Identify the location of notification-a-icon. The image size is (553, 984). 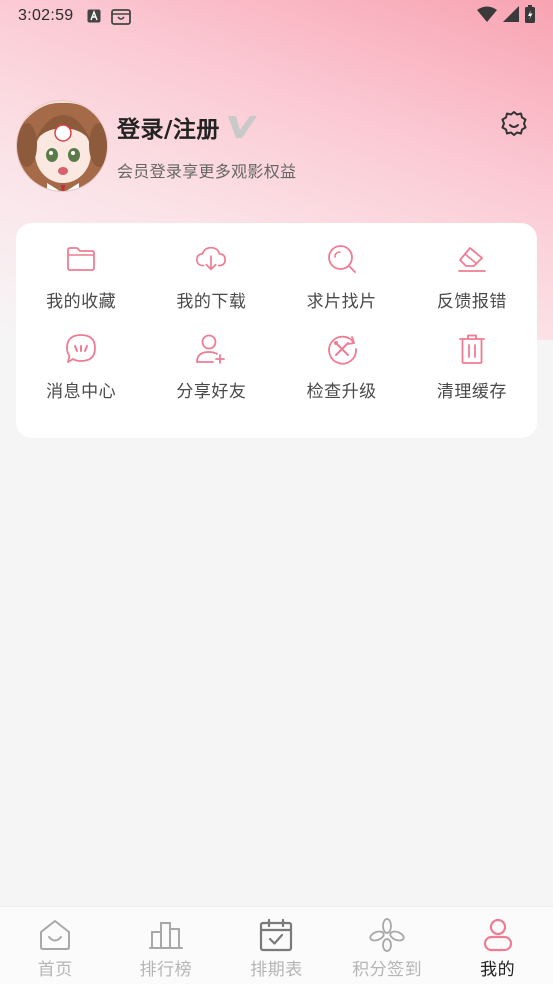
(94, 16).